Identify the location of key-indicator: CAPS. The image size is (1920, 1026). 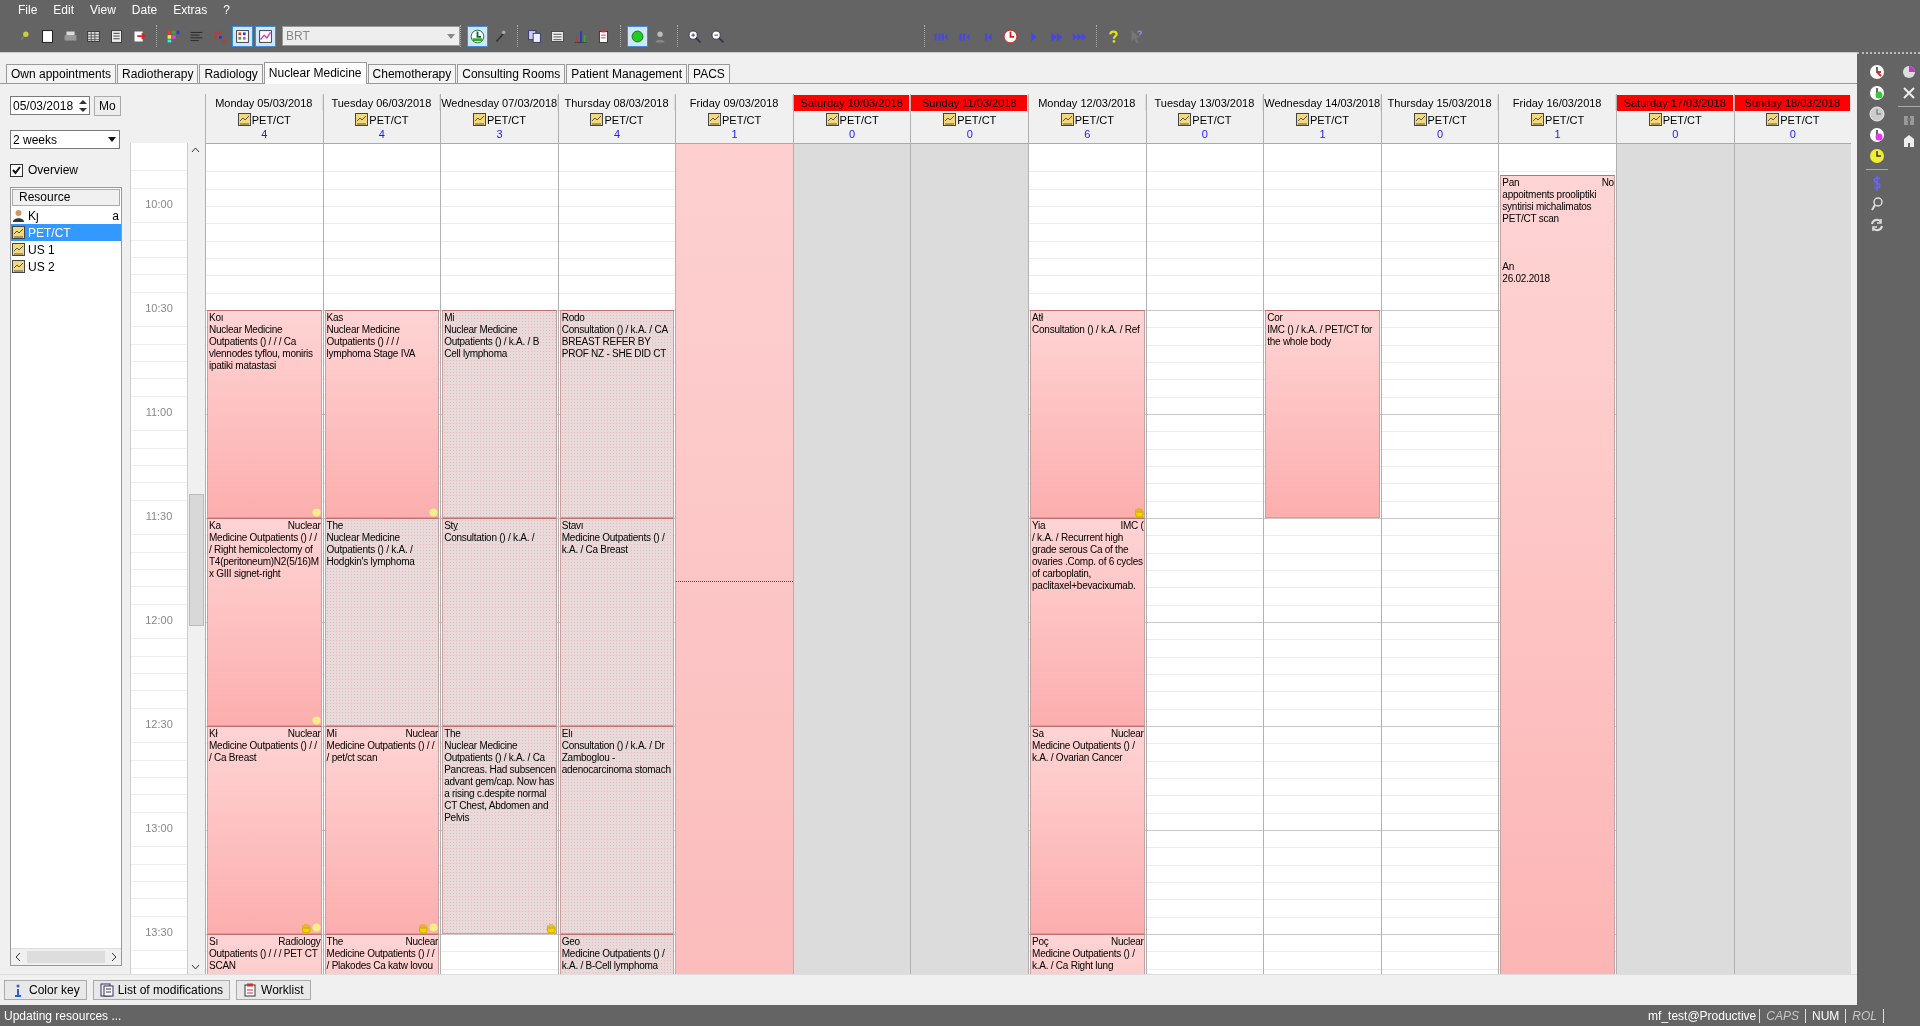
(1783, 1015).